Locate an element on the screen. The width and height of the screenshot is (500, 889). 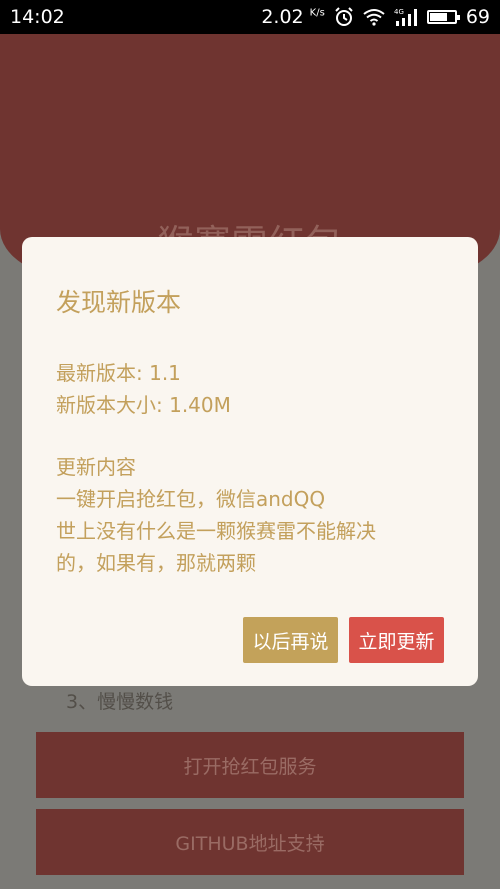
network-speed: 2.02 K/s is located at coordinates (293, 17).